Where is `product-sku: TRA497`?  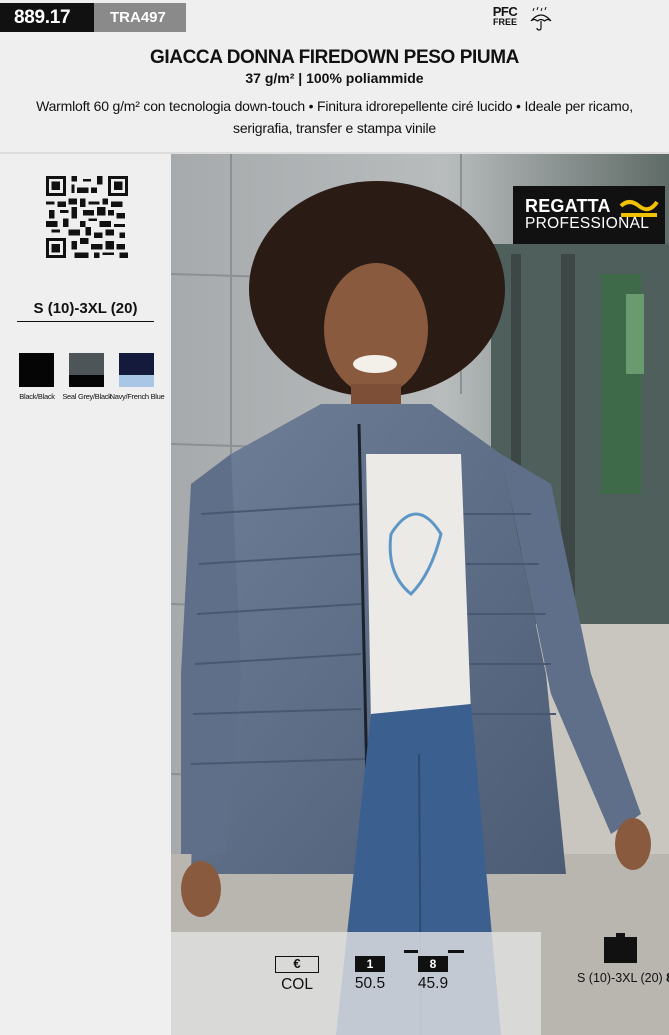 product-sku: TRA497 is located at coordinates (140, 17).